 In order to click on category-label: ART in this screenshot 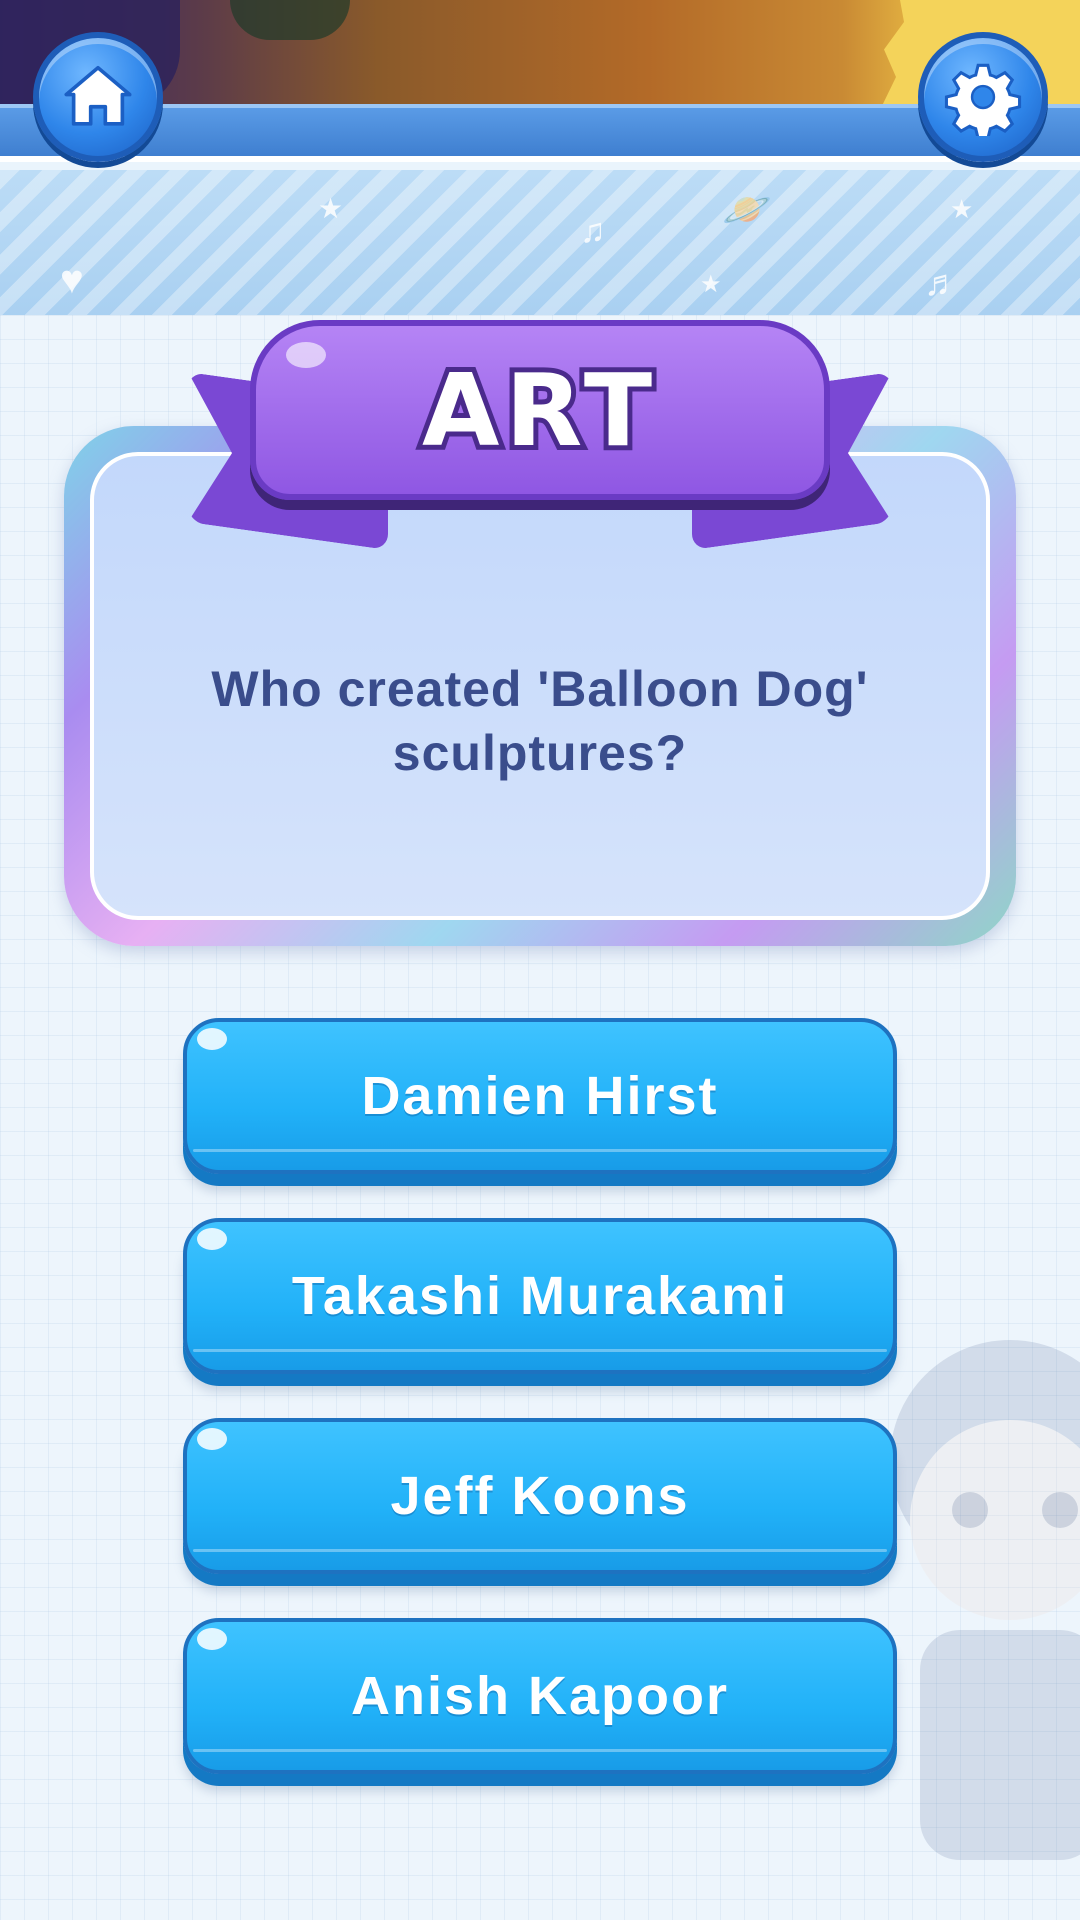, I will do `click(538, 410)`.